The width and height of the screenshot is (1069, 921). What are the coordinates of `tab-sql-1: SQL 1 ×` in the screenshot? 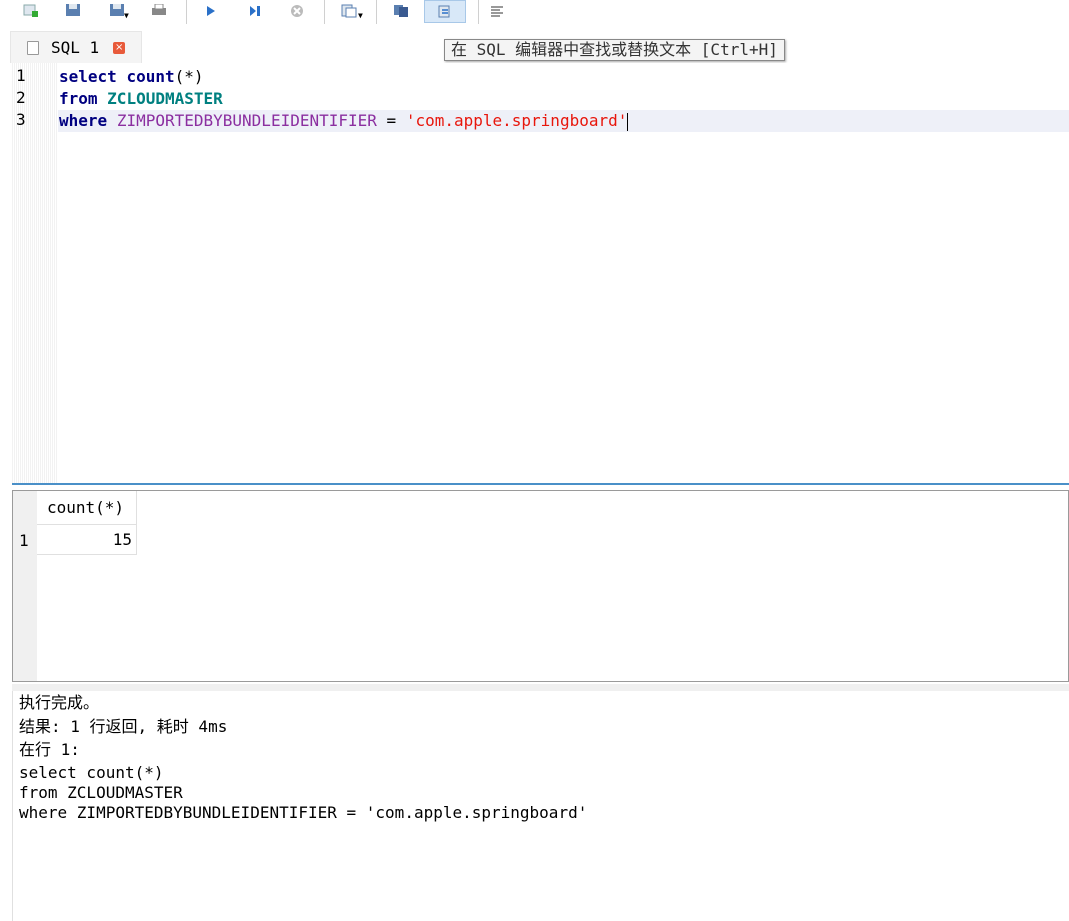 It's located at (76, 47).